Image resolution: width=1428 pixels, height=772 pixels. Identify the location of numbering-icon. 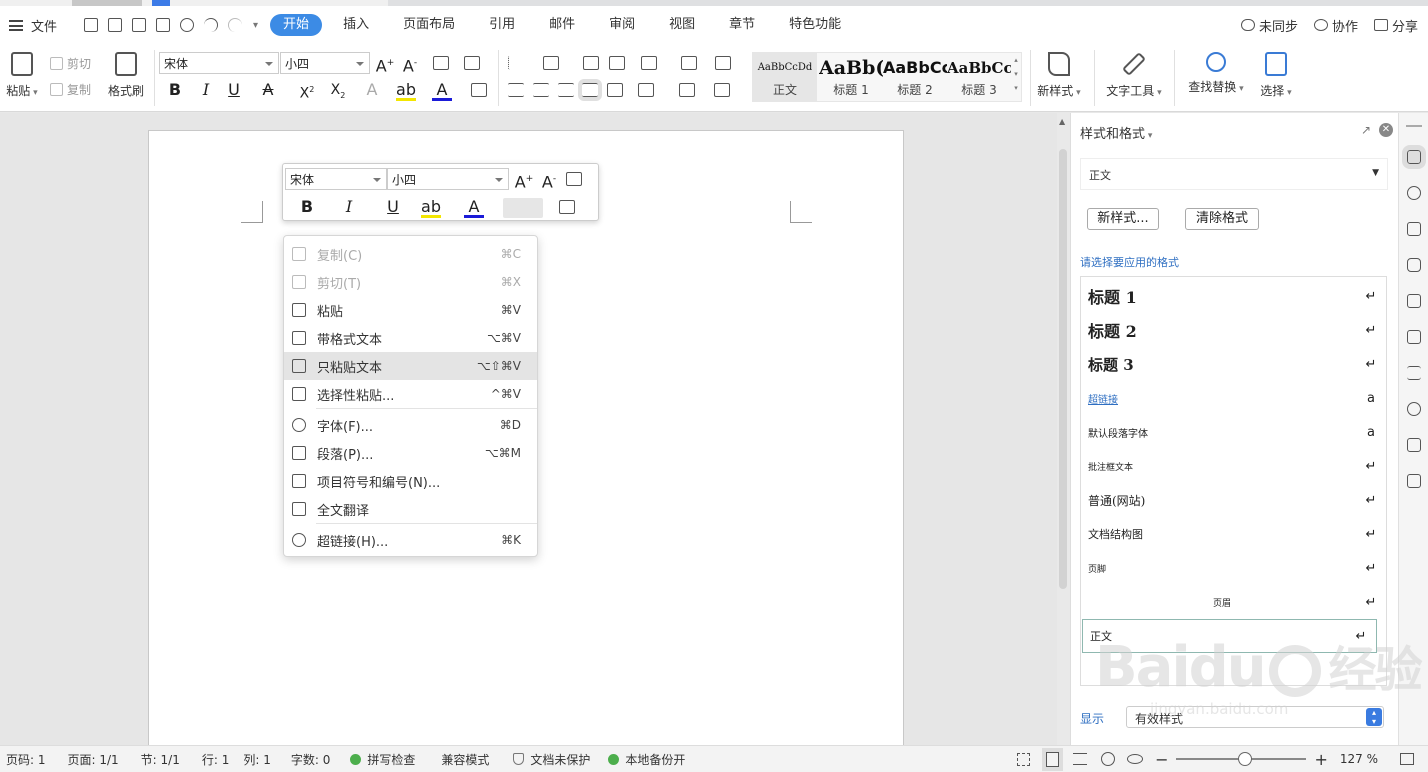
(551, 63).